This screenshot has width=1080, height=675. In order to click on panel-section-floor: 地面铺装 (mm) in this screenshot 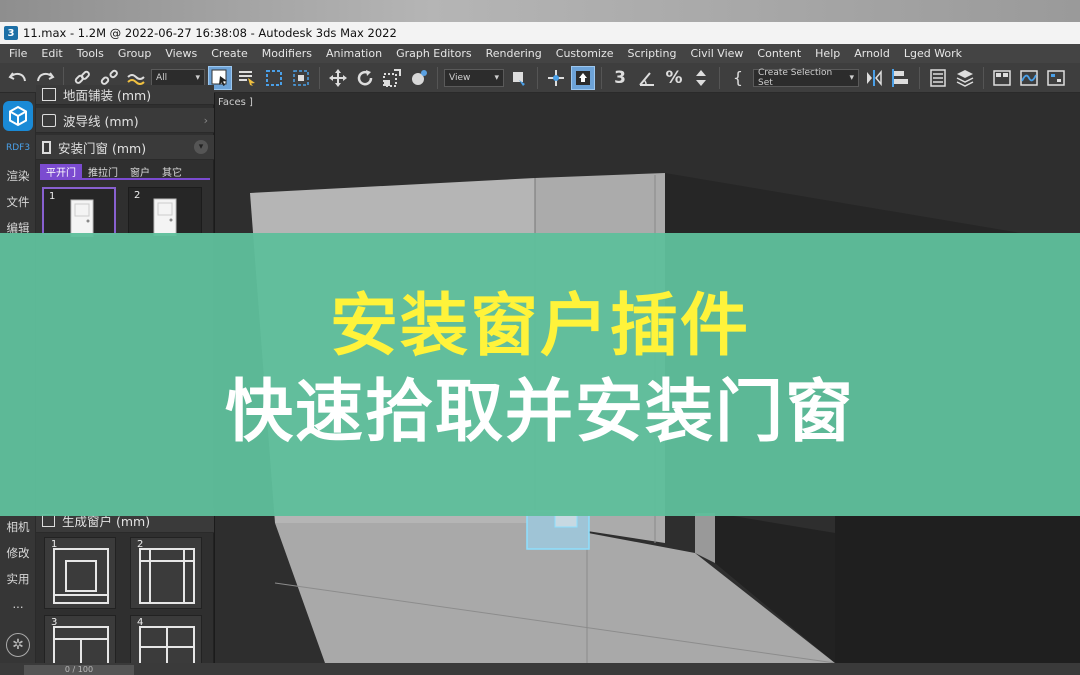, I will do `click(125, 95)`.